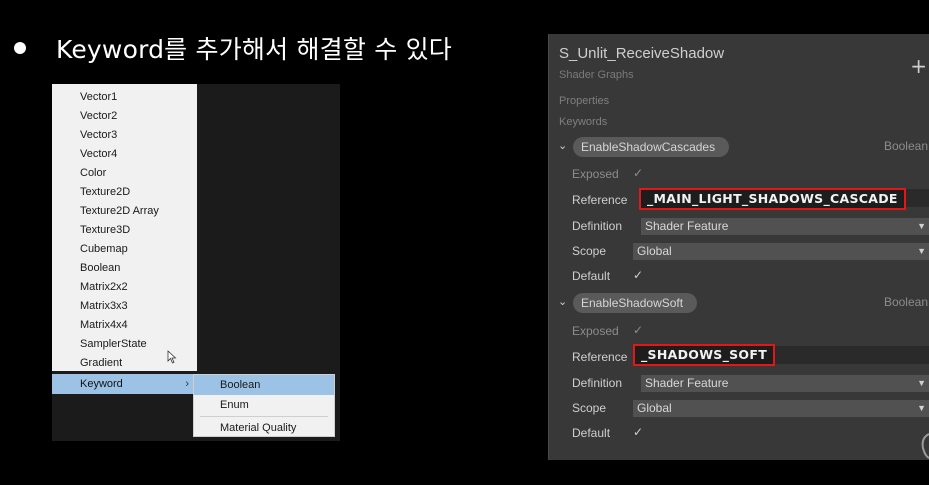 The width and height of the screenshot is (929, 485). What do you see at coordinates (642, 53) in the screenshot?
I see `graph-title: S_Unlit_ReceiveShadow` at bounding box center [642, 53].